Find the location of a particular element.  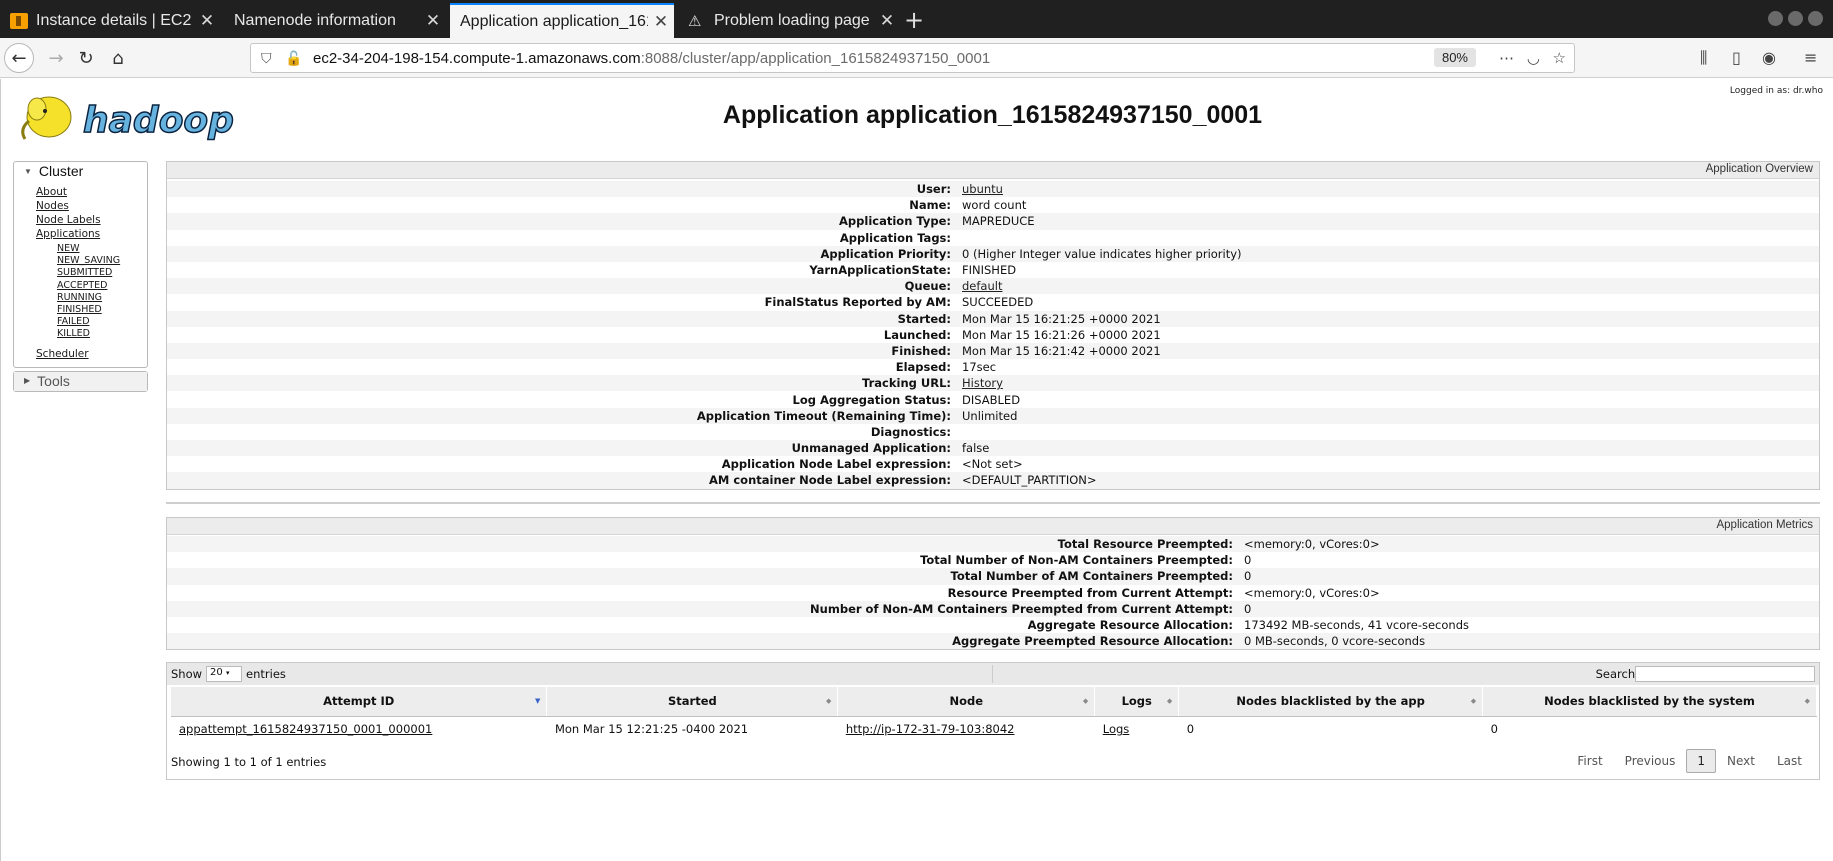

library-icon: ⫼ is located at coordinates (1703, 58).